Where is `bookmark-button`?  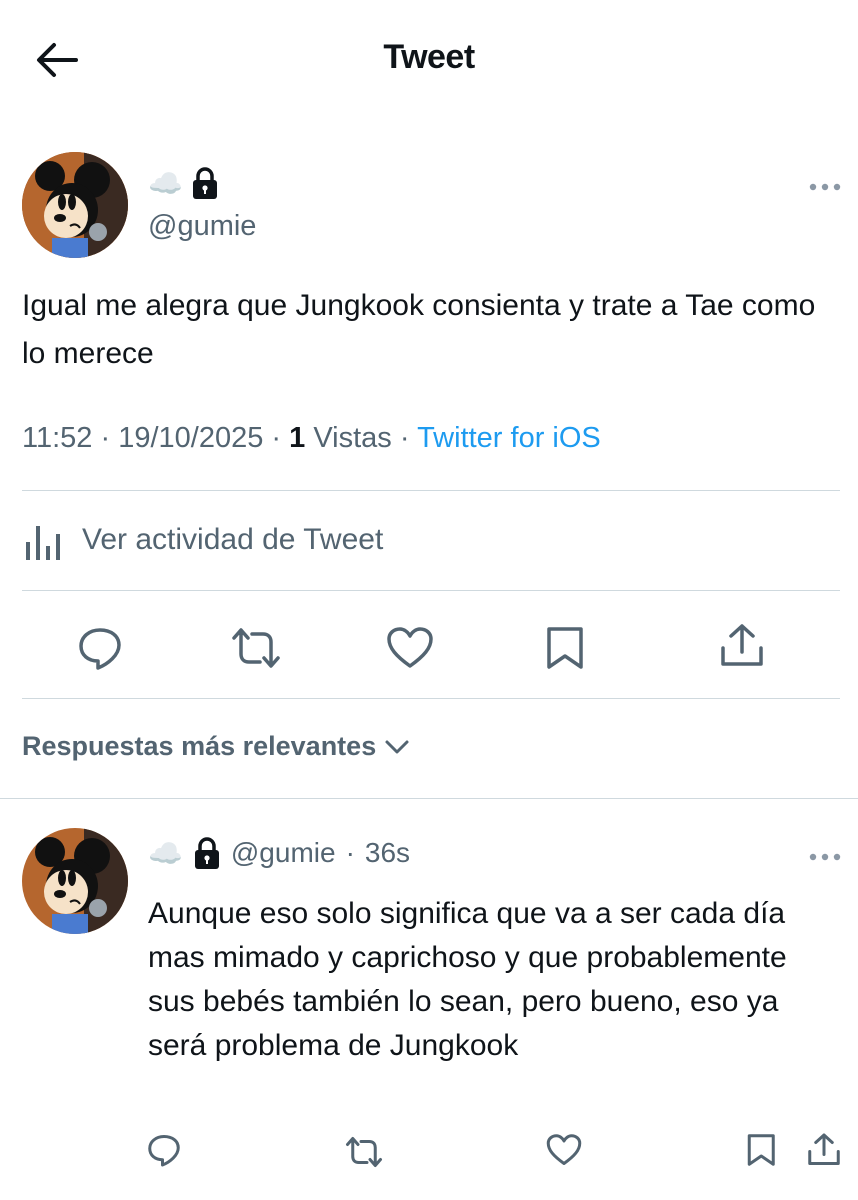
bookmark-button is located at coordinates (566, 648).